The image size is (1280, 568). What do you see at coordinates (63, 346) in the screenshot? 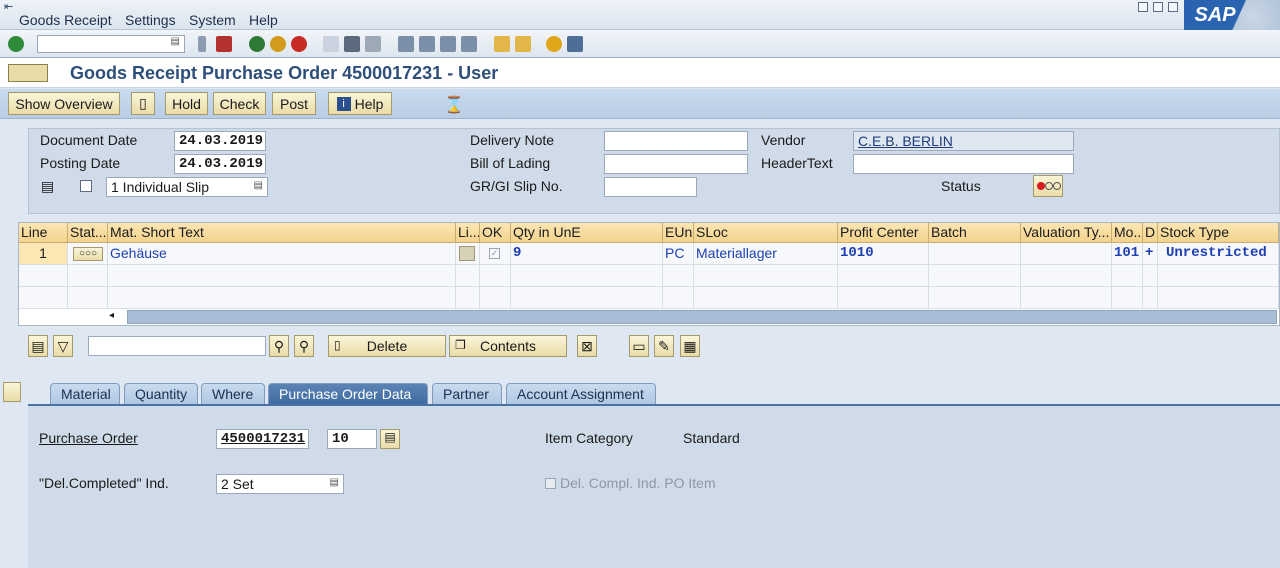
I see `filter-icon: ▽` at bounding box center [63, 346].